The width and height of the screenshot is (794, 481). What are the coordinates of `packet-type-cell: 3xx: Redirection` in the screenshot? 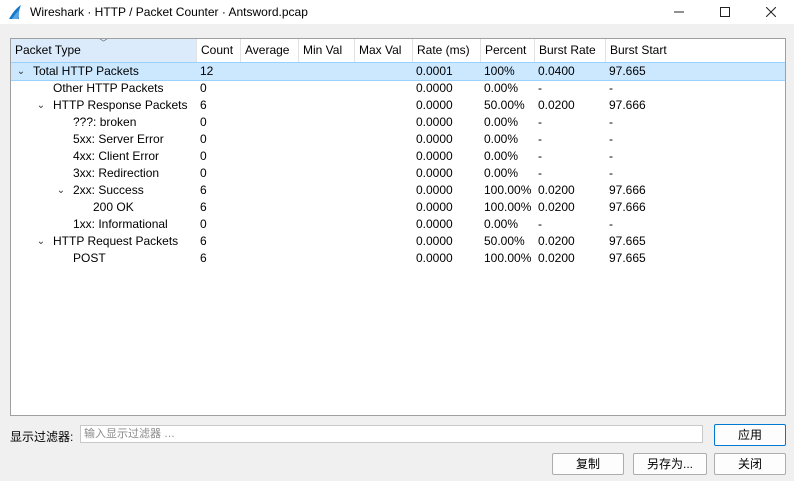 It's located at (116, 173).